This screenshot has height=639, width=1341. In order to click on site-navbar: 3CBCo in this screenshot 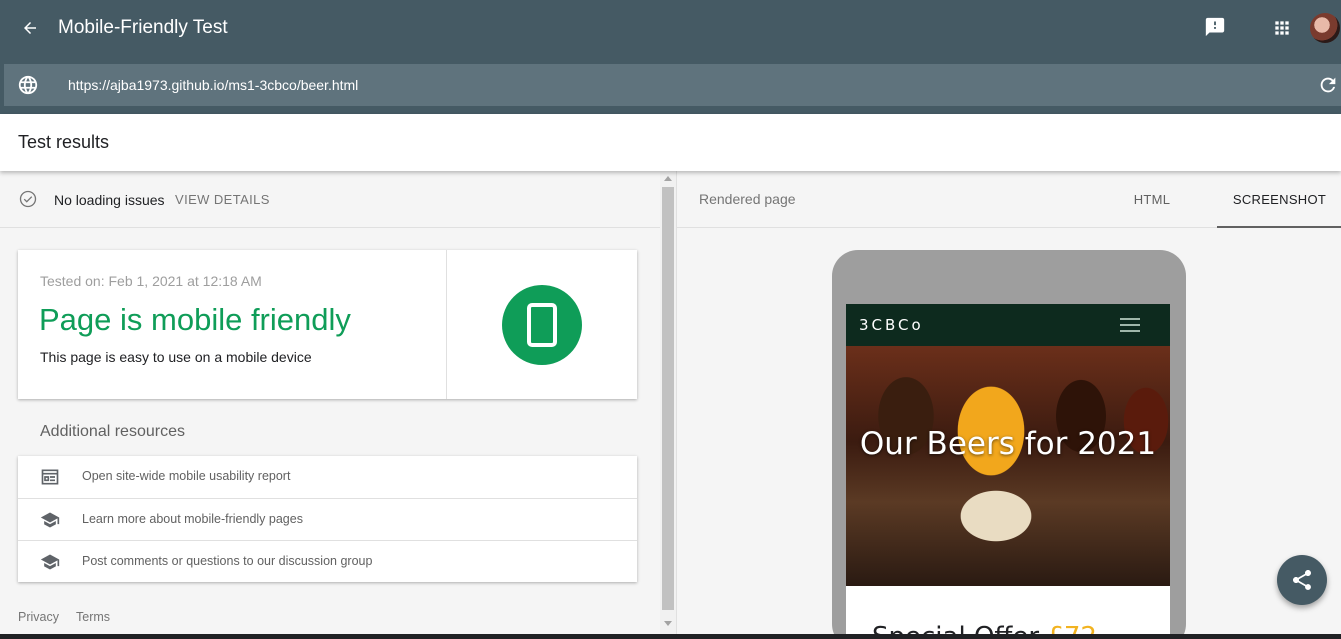, I will do `click(1008, 325)`.